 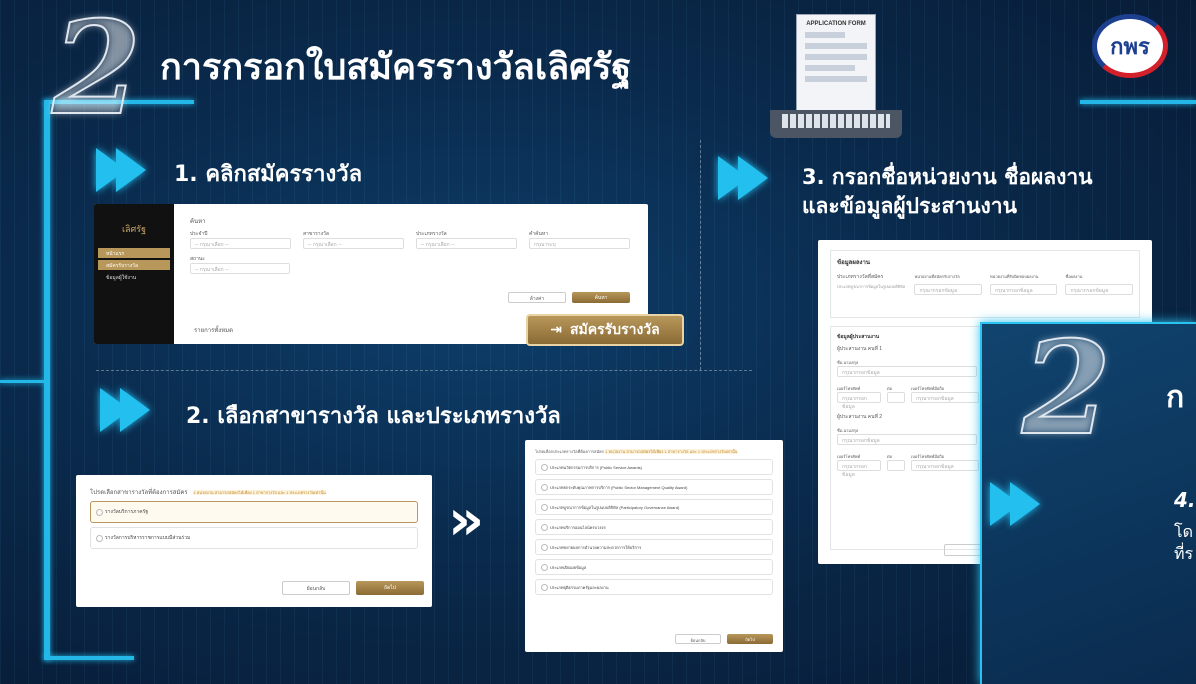 I want to click on step3-arrow-icon, so click(x=743, y=180).